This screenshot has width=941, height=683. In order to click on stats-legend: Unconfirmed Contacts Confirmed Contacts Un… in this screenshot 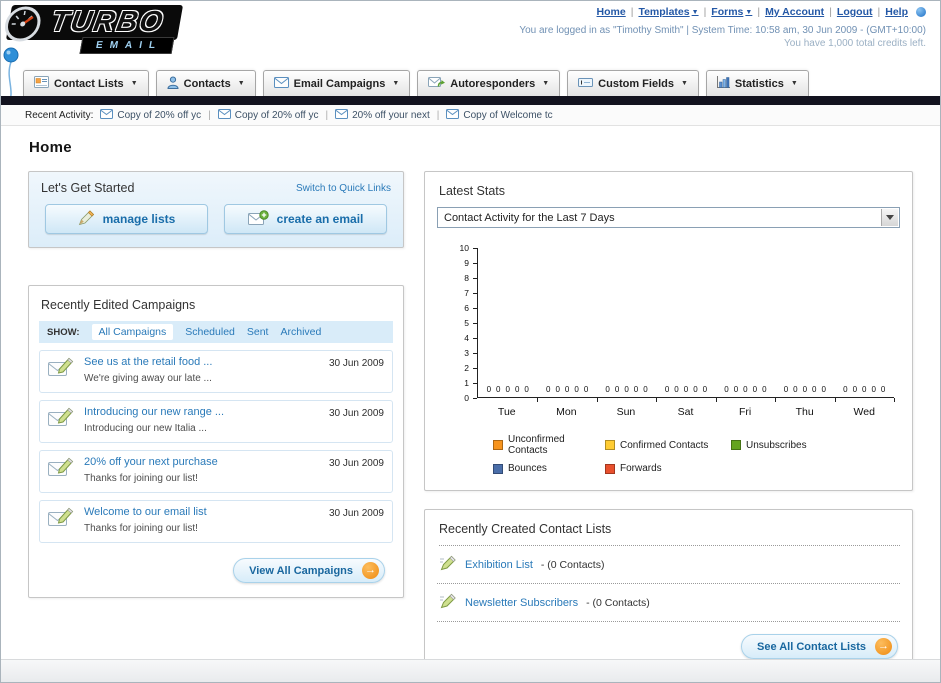, I will do `click(696, 454)`.